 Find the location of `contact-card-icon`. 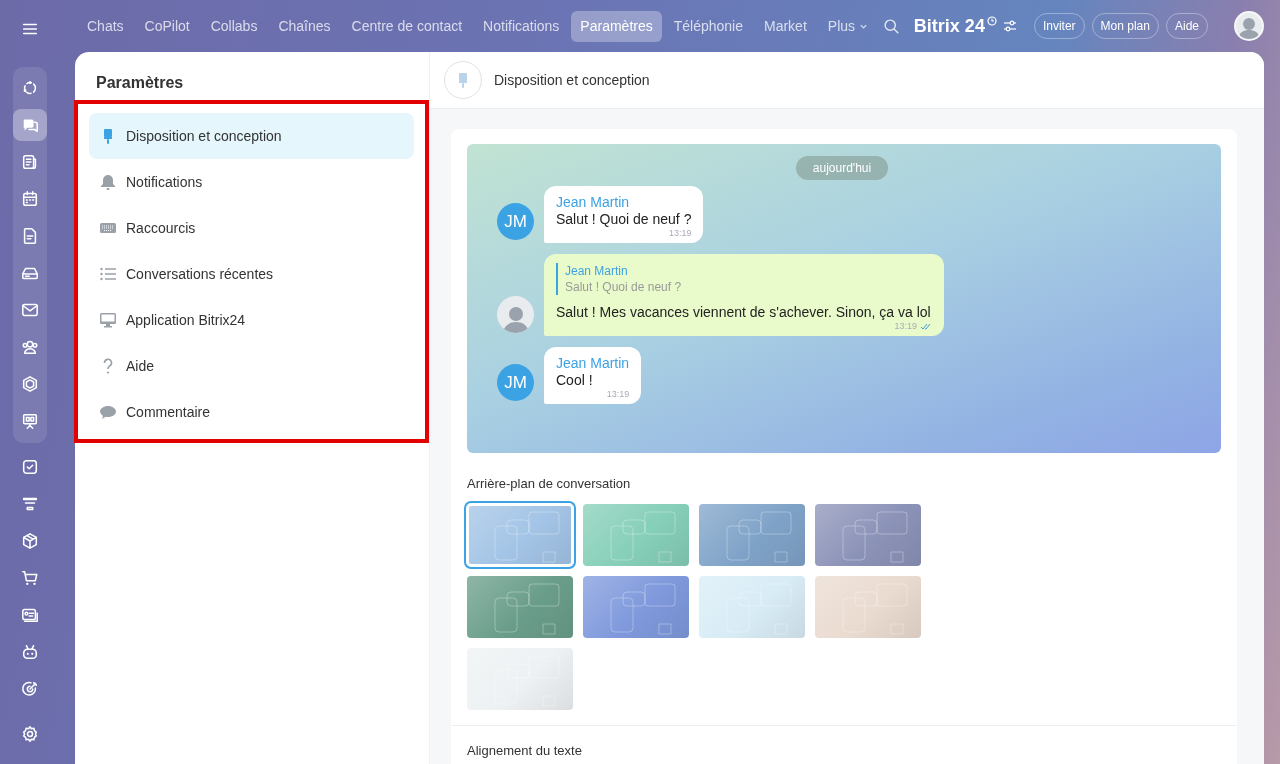

contact-card-icon is located at coordinates (30, 615).